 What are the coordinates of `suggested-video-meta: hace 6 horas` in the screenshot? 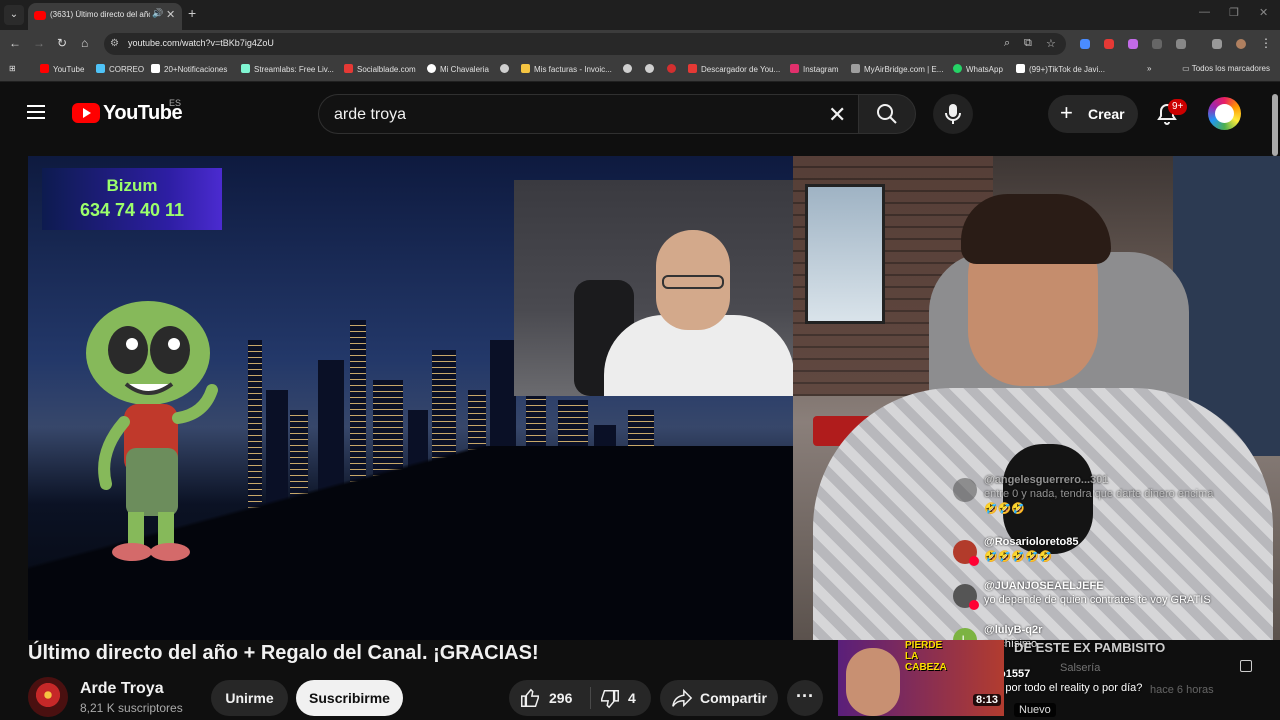 It's located at (1182, 690).